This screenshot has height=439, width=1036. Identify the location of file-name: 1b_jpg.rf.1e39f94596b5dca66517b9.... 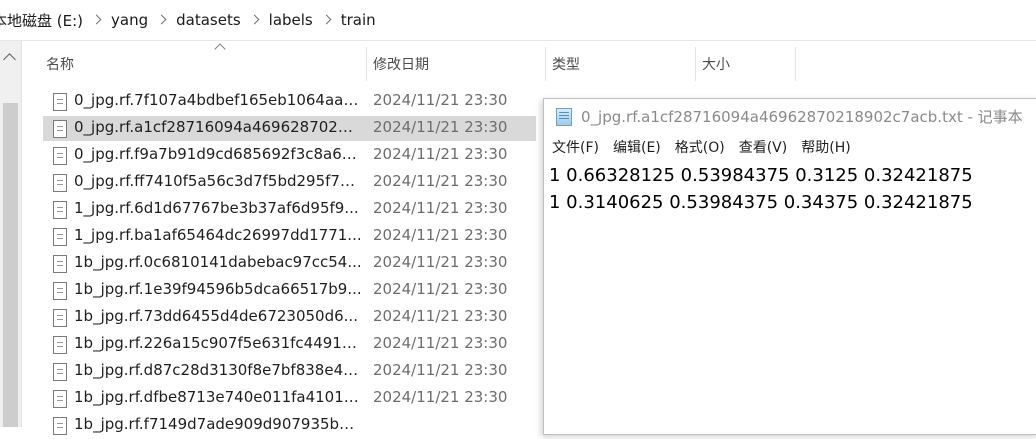
(218, 289).